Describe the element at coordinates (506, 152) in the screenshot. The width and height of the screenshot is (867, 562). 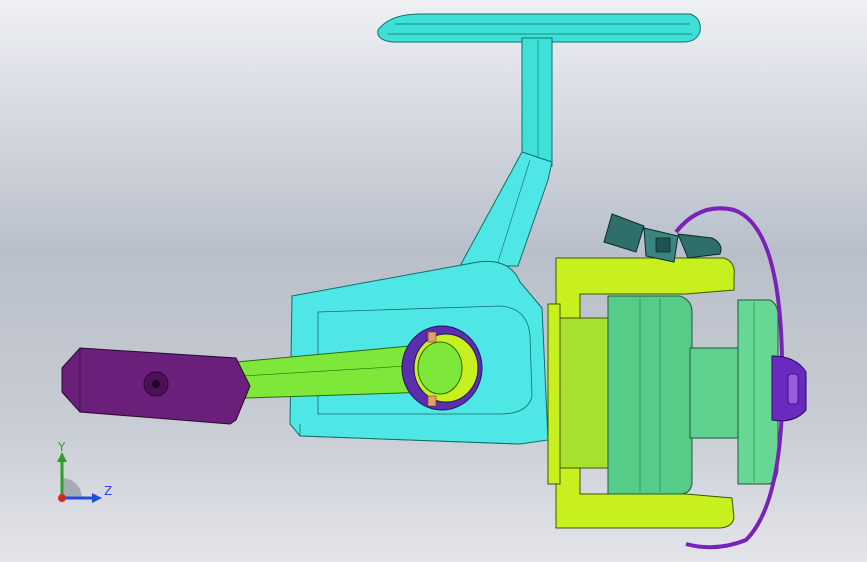
I see `reel-stem-icon` at that location.